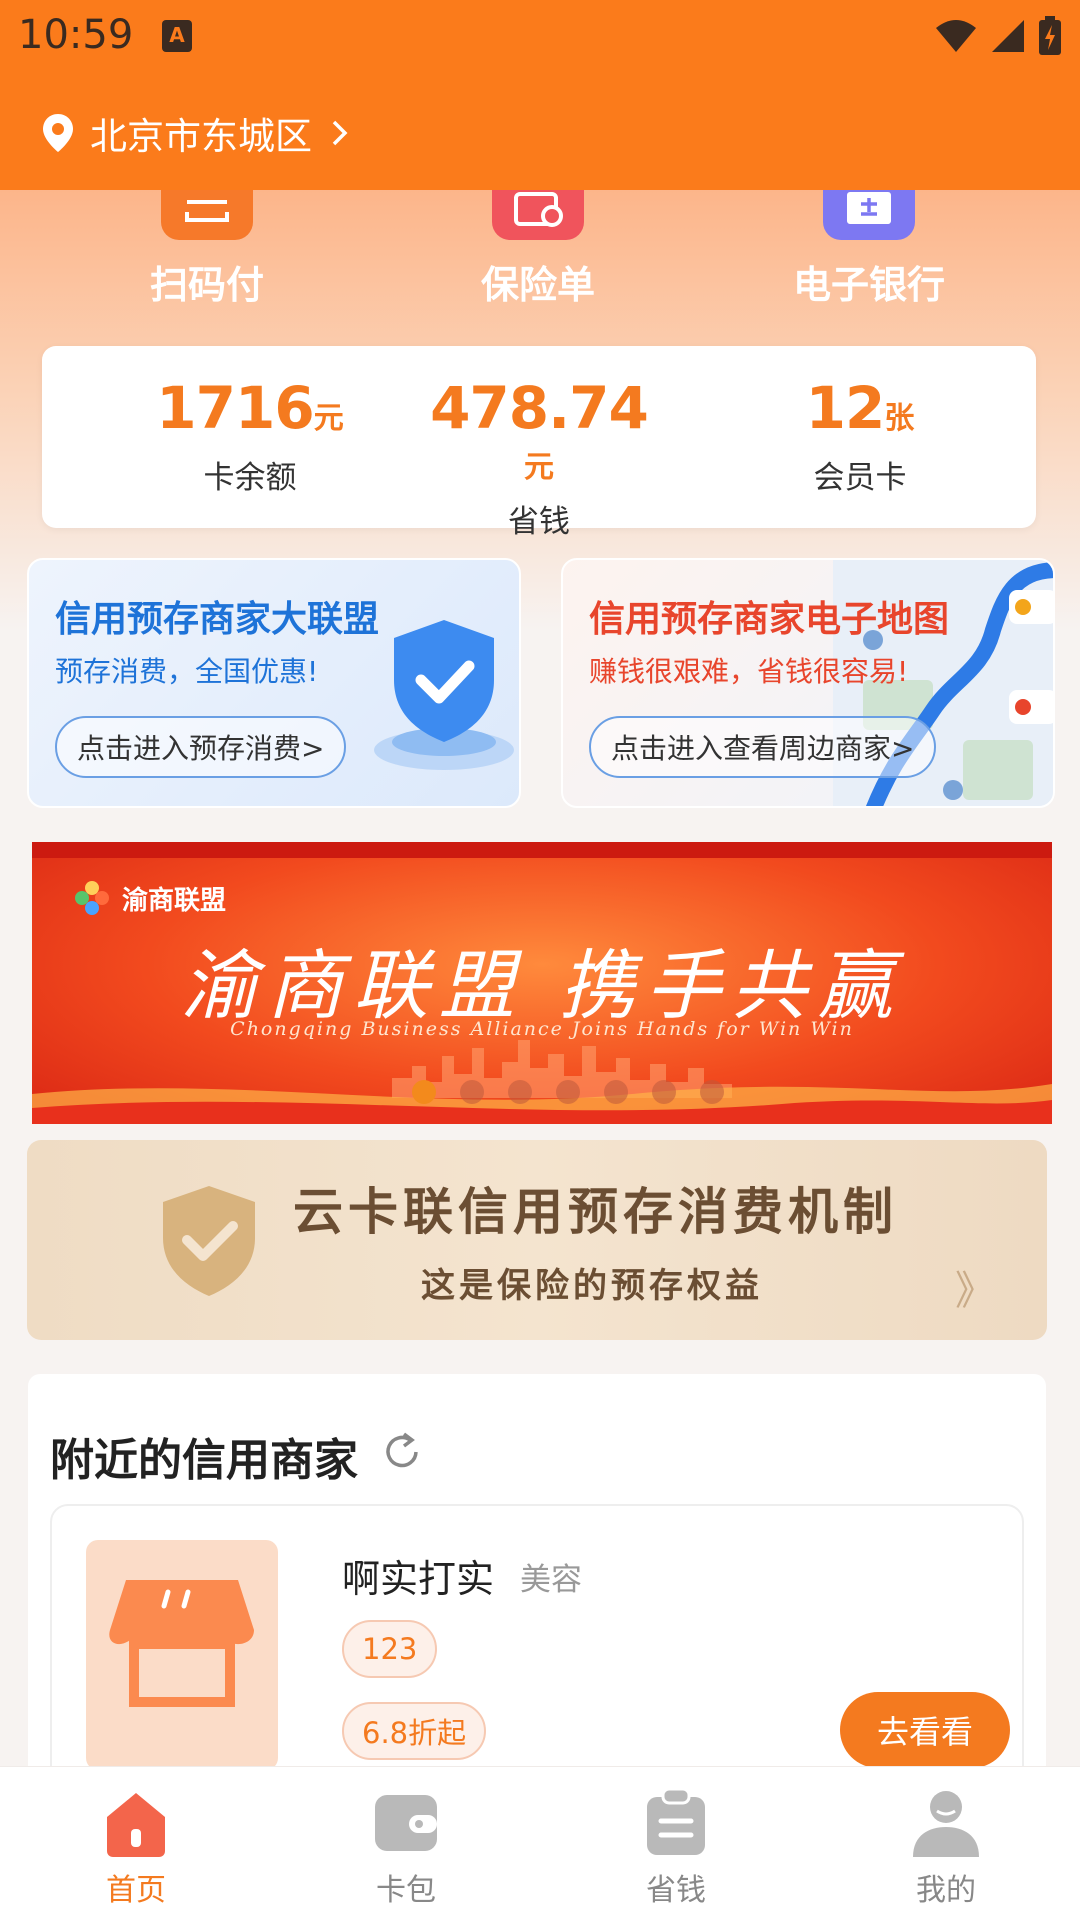 The width and height of the screenshot is (1080, 1920). What do you see at coordinates (418, 1579) in the screenshot?
I see `merchant-name: 啊实打实` at bounding box center [418, 1579].